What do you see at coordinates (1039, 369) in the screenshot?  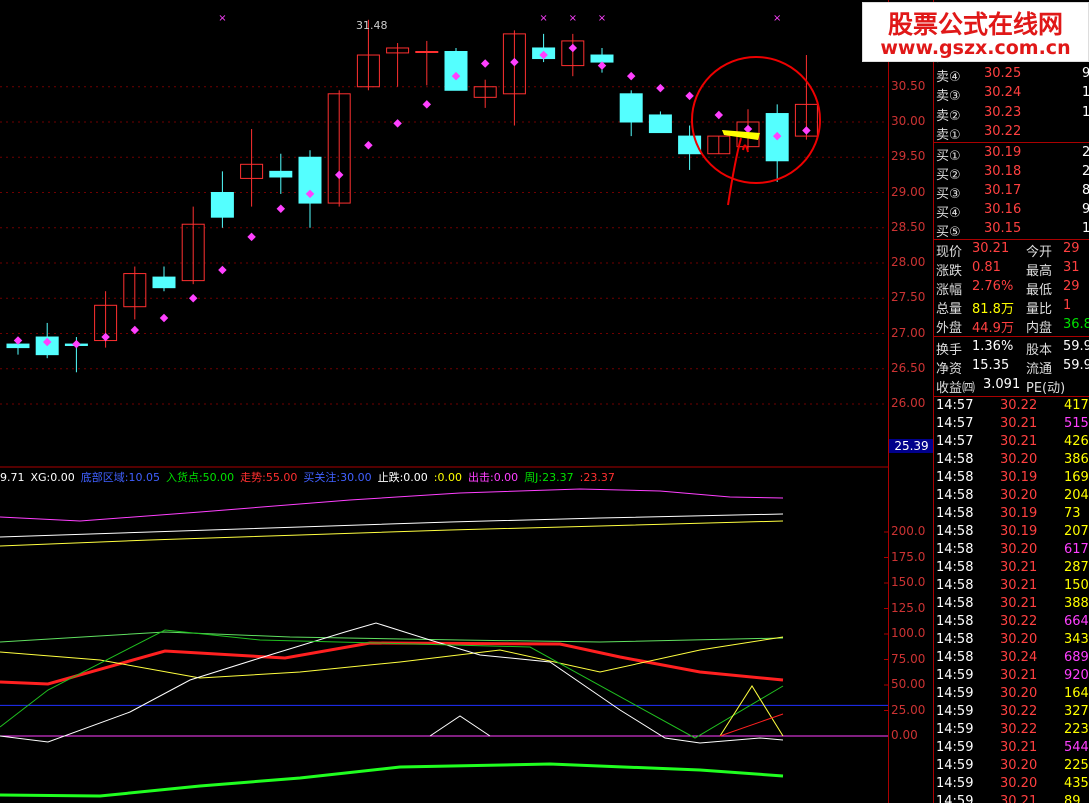 I see `stat-label: 流通` at bounding box center [1039, 369].